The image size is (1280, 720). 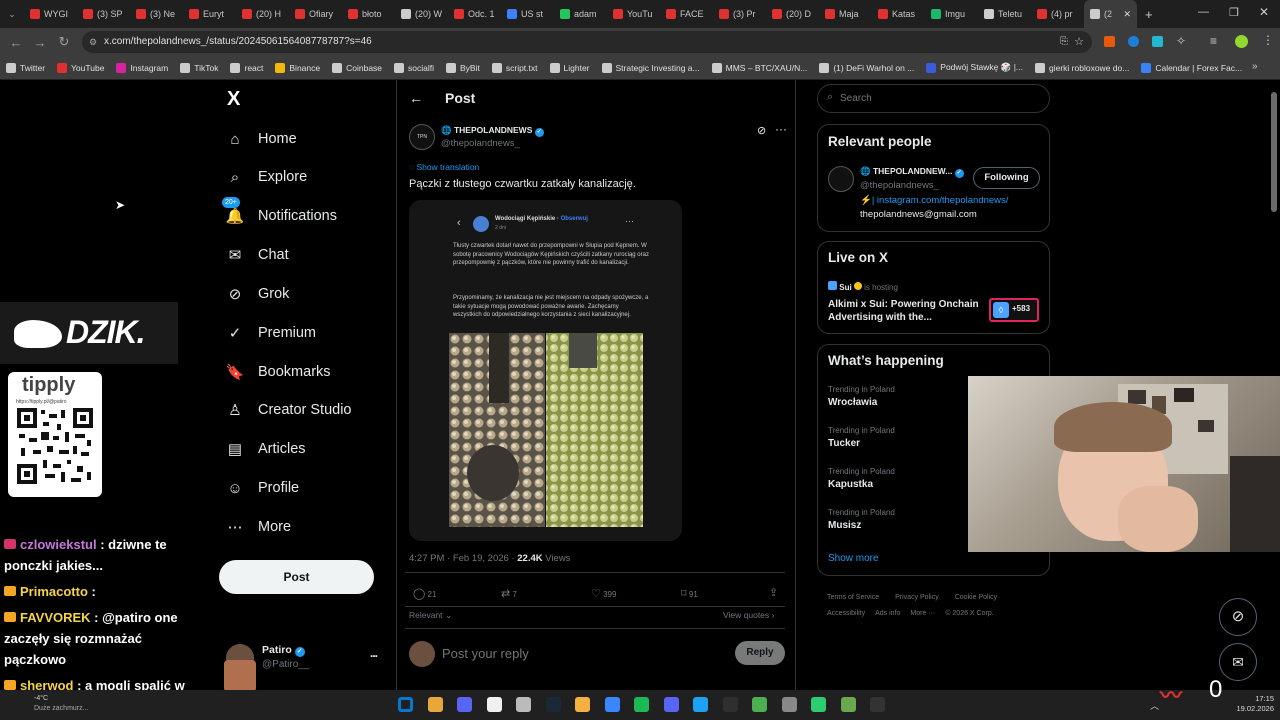 What do you see at coordinates (1264, 12) in the screenshot?
I see `window-close-button: ✕` at bounding box center [1264, 12].